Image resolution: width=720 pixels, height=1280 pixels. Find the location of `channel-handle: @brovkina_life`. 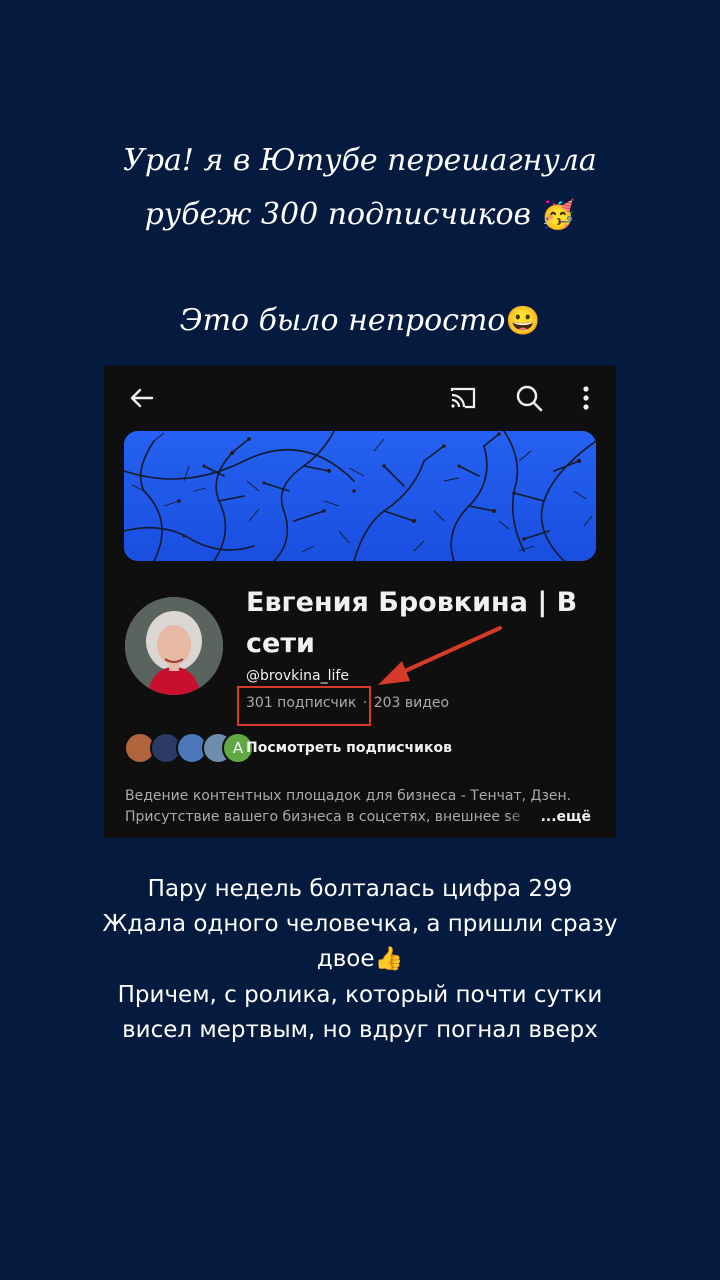

channel-handle: @brovkina_life is located at coordinates (297, 676).